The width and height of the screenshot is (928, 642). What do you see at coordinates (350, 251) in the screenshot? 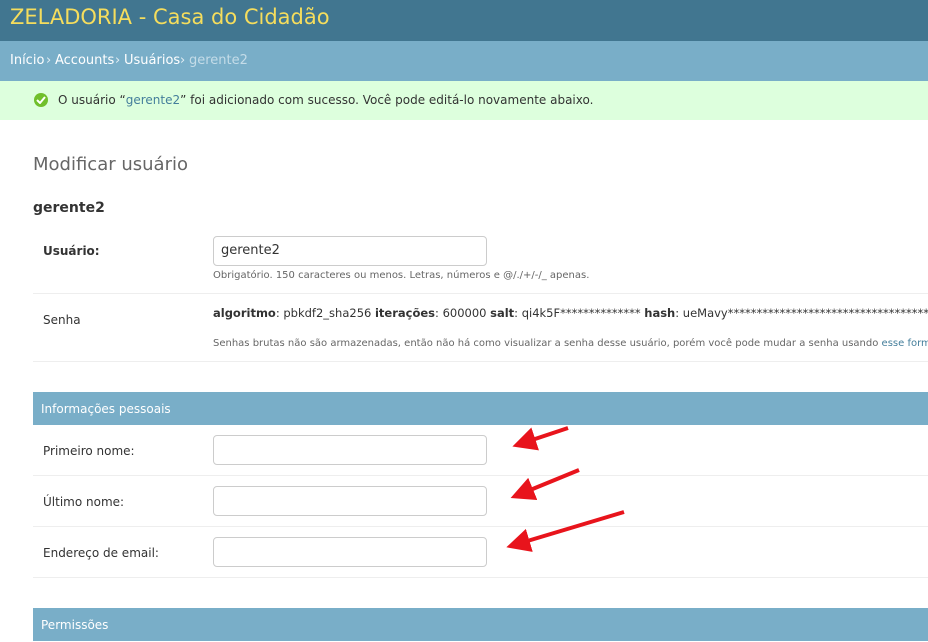
I see `username-input: gerente2` at bounding box center [350, 251].